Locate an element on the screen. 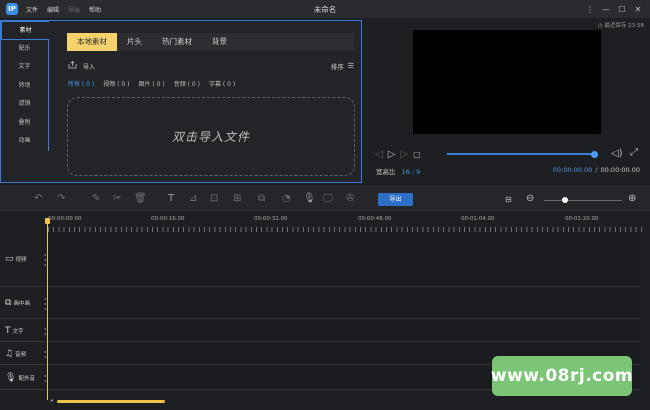 The width and height of the screenshot is (650, 410). sidebar-item-filter: 滤镜 is located at coordinates (25, 104).